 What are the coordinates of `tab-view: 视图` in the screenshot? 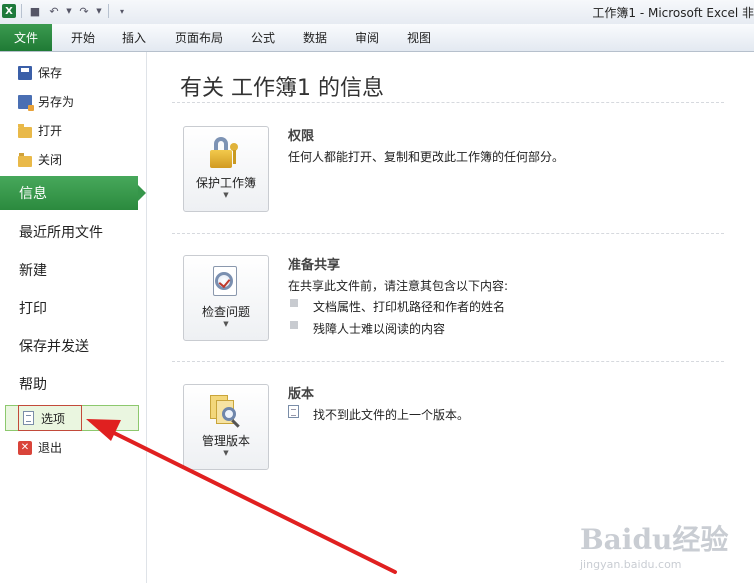 It's located at (419, 37).